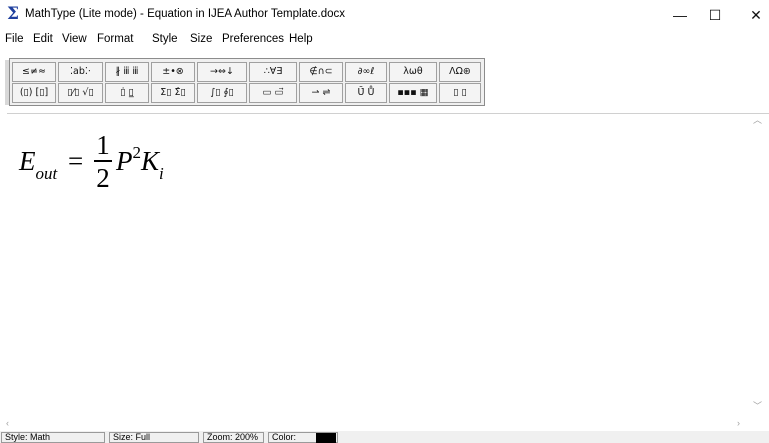 The height and width of the screenshot is (443, 769). What do you see at coordinates (14, 39) in the screenshot?
I see `menu-file: File` at bounding box center [14, 39].